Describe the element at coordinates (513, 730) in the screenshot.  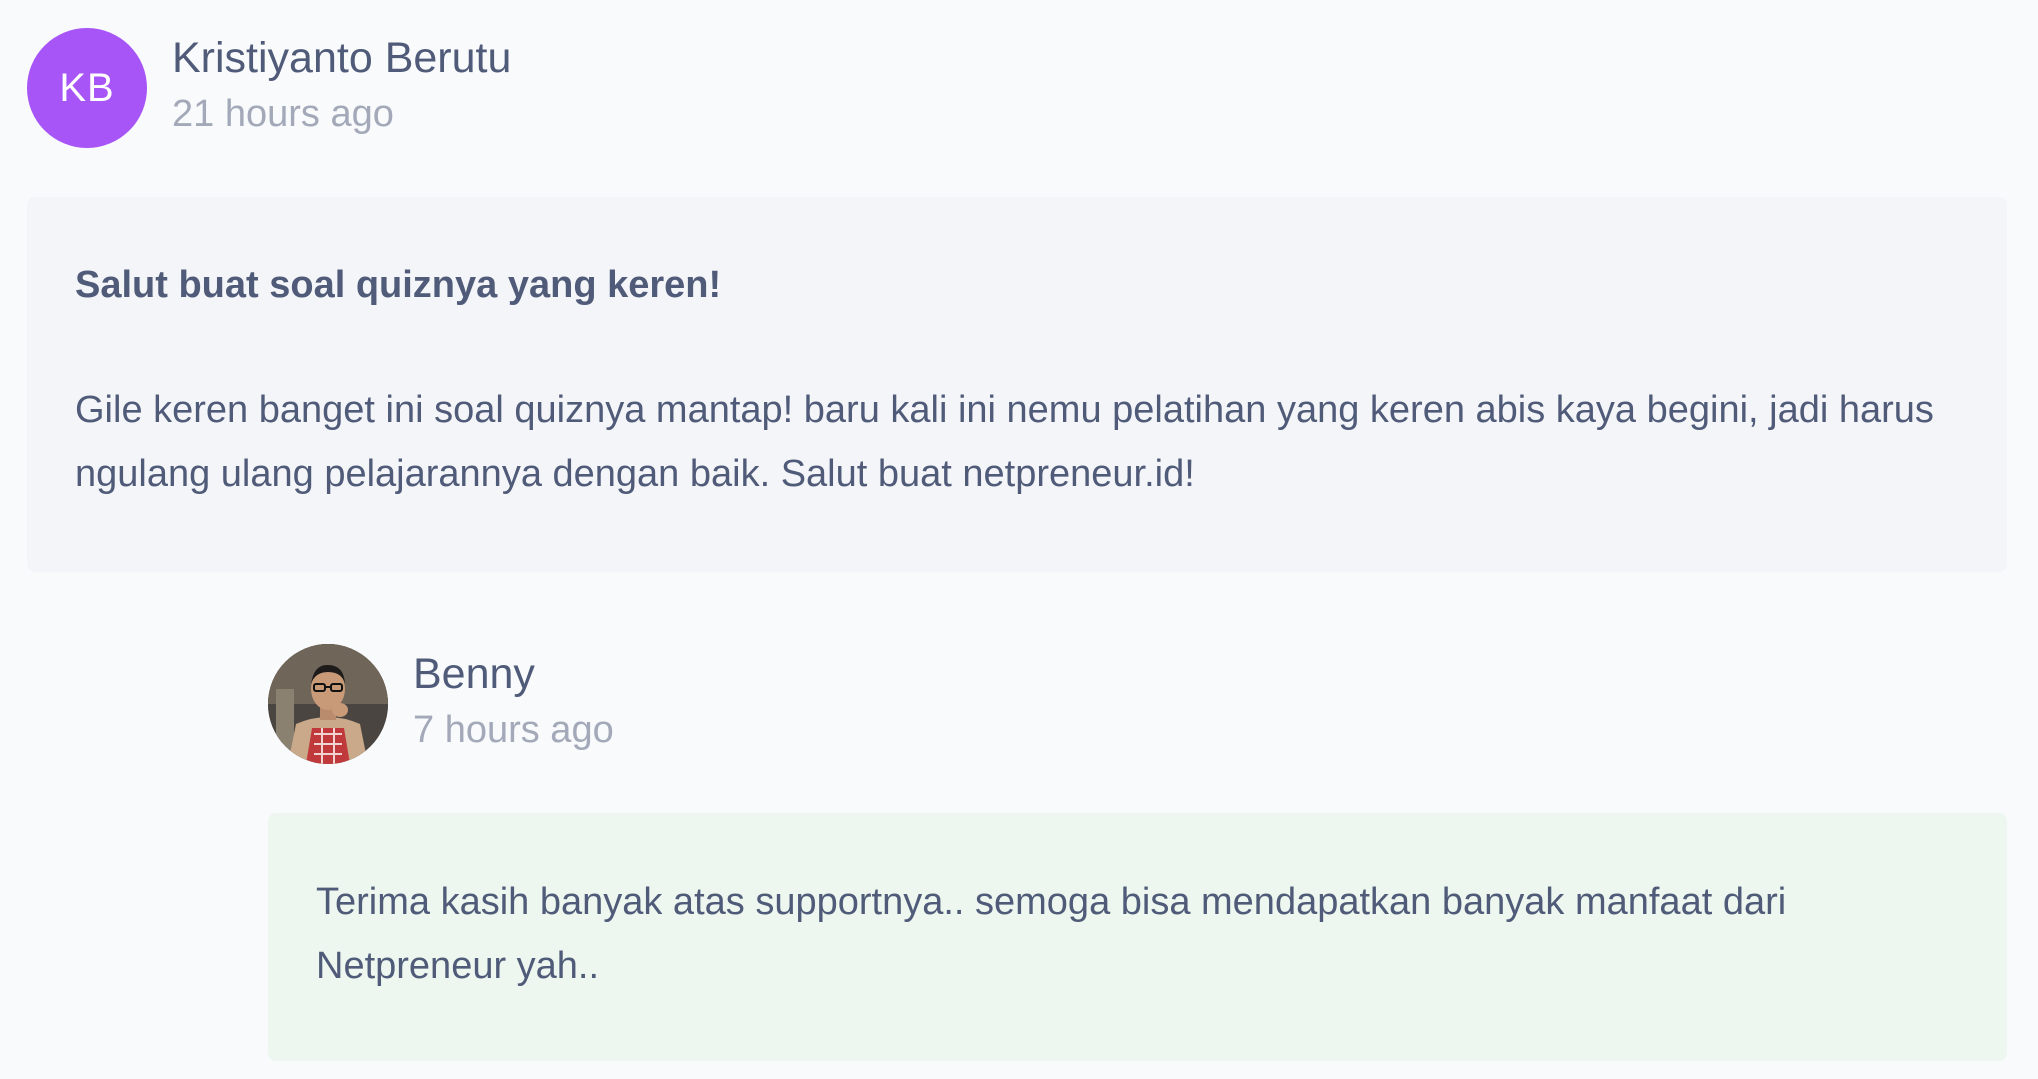
I see `reply-time: 7 hours ago` at that location.